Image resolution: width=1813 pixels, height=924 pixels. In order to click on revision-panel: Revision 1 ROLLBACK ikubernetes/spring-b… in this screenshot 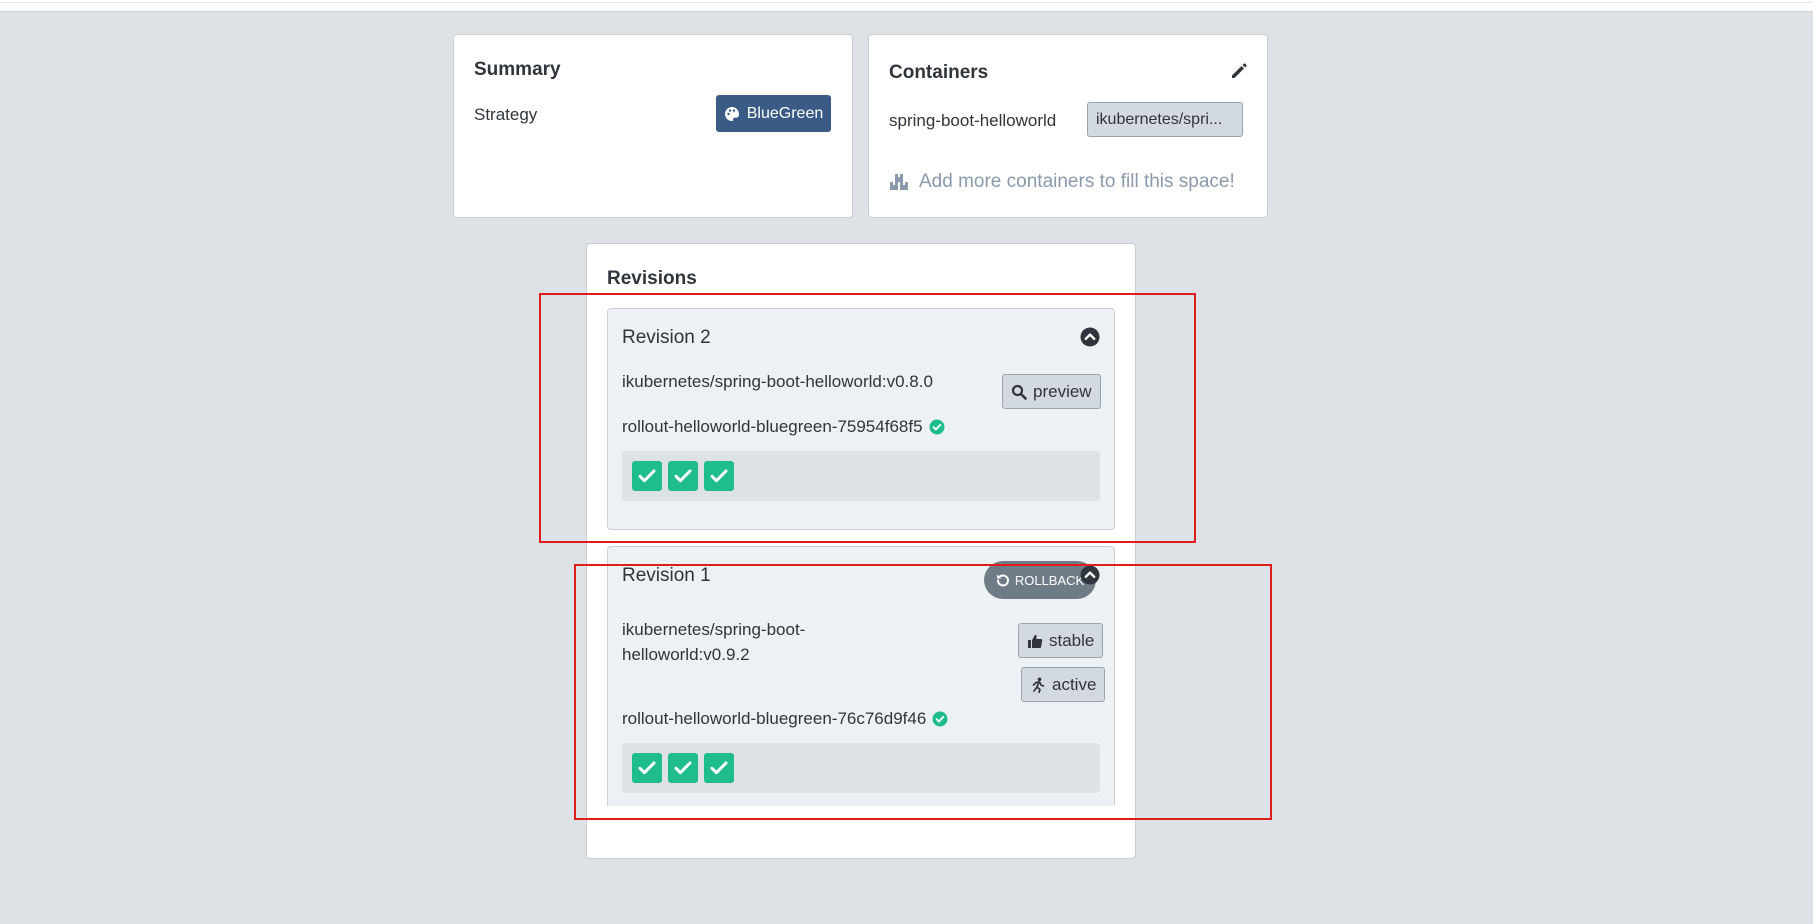, I will do `click(861, 676)`.